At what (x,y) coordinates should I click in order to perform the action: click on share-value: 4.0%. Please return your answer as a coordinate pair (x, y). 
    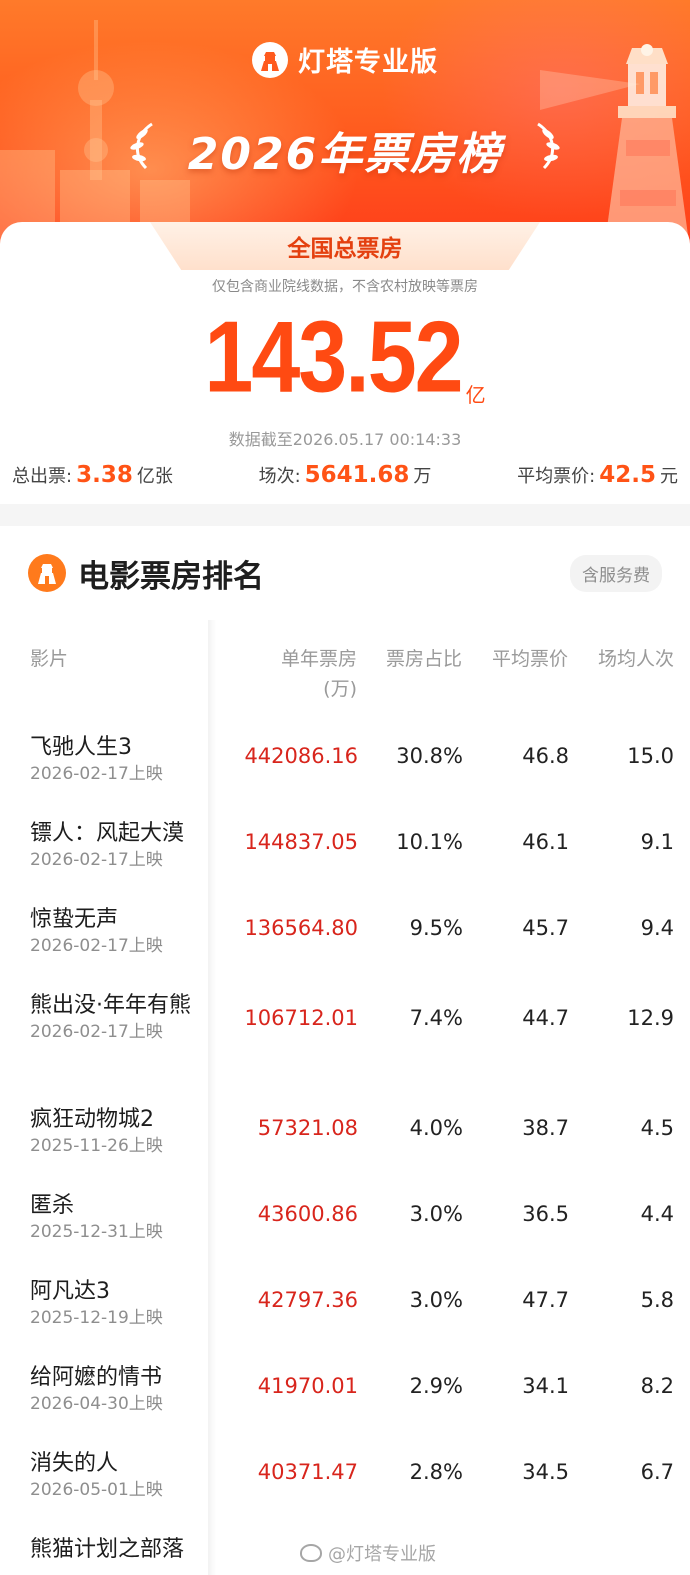
    Looking at the image, I should click on (436, 1128).